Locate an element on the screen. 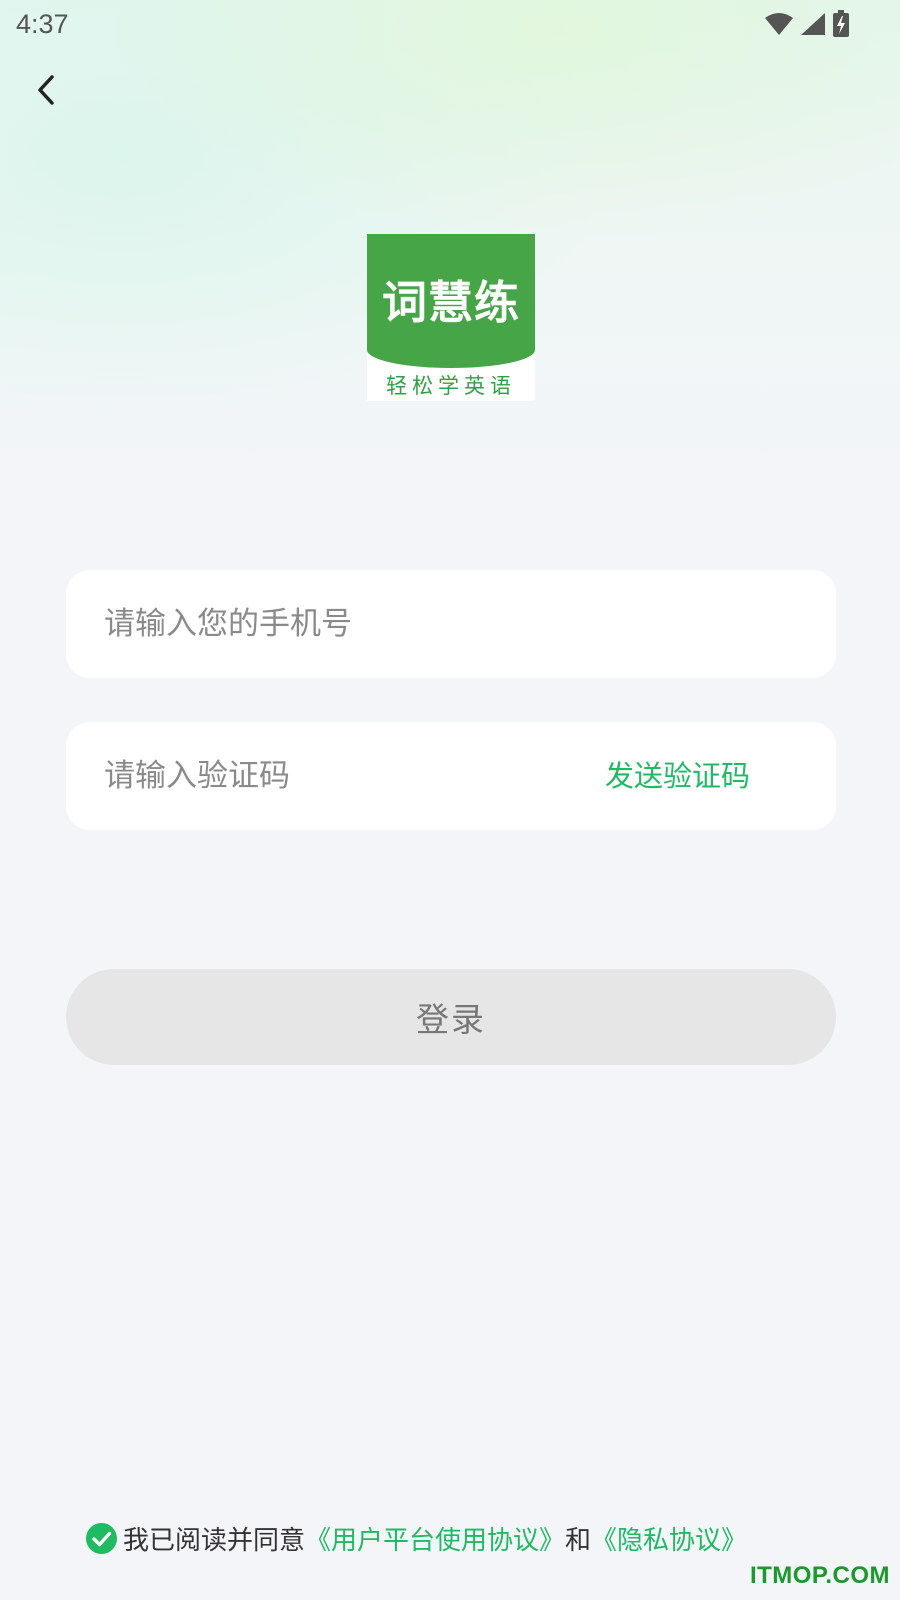 The height and width of the screenshot is (1600, 900). privacy-policy-link: 《隐私协议》 is located at coordinates (669, 1538).